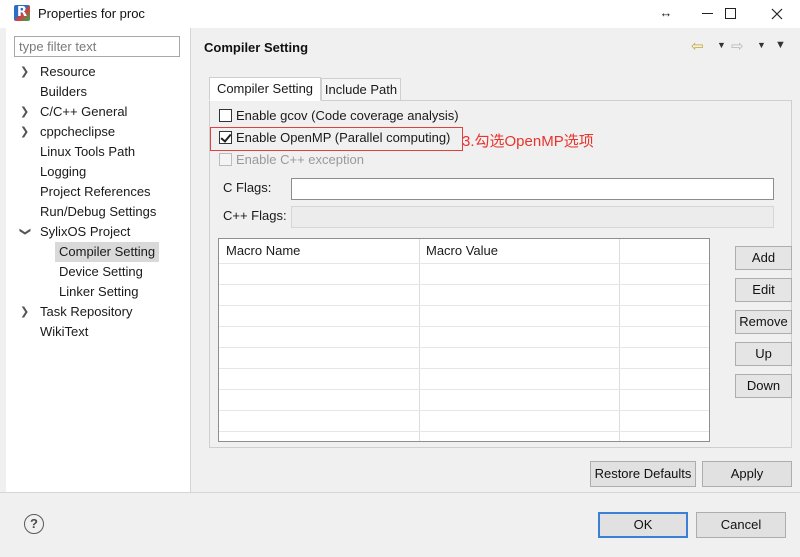  I want to click on view-menu-icon: ▼, so click(780, 45).